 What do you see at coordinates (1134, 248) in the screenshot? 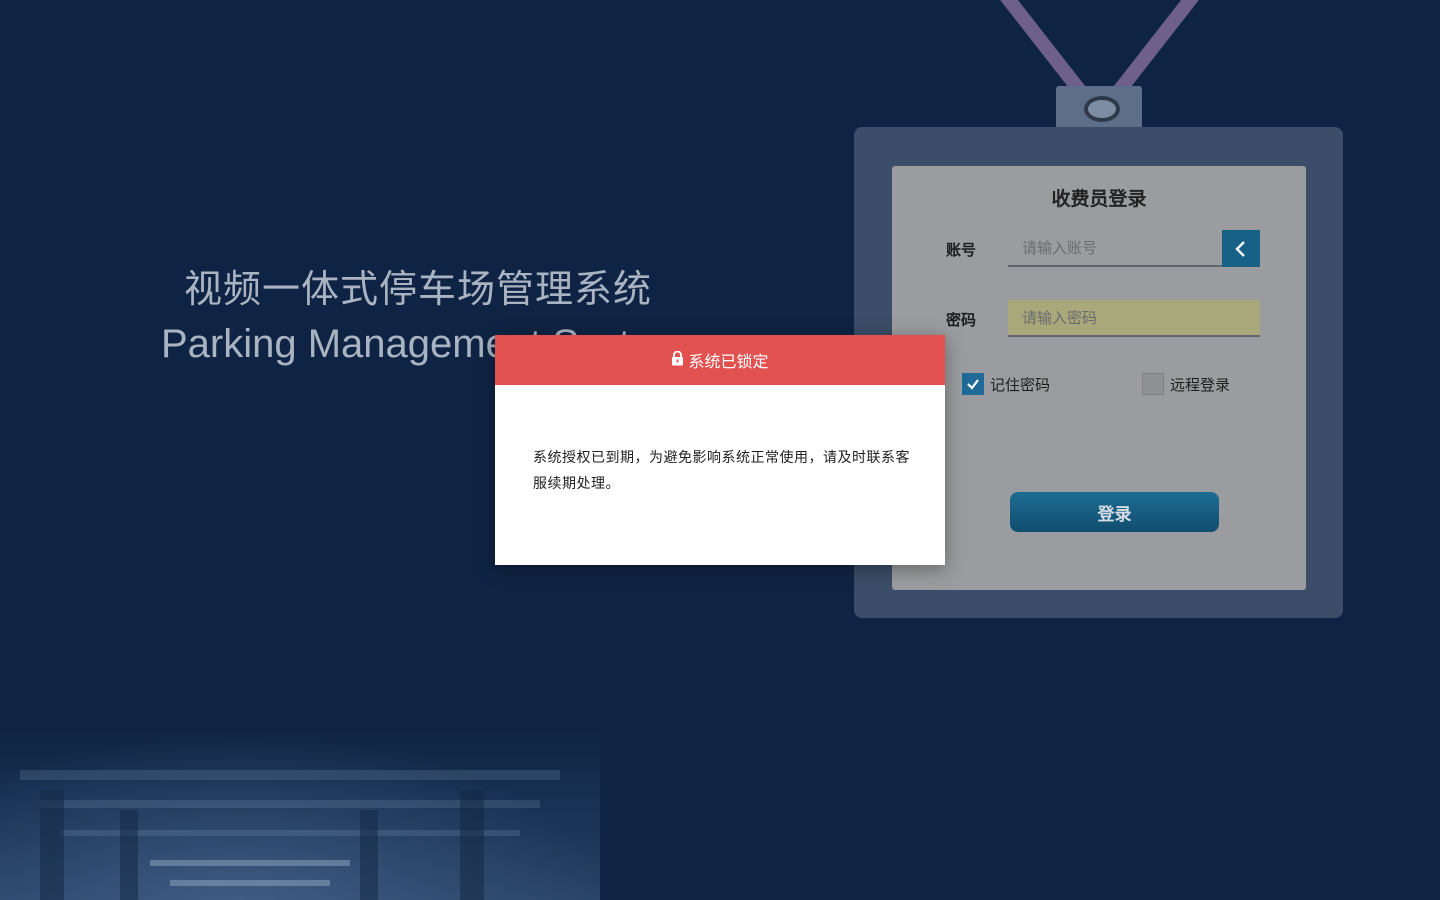
I see `account-field-wrapper` at bounding box center [1134, 248].